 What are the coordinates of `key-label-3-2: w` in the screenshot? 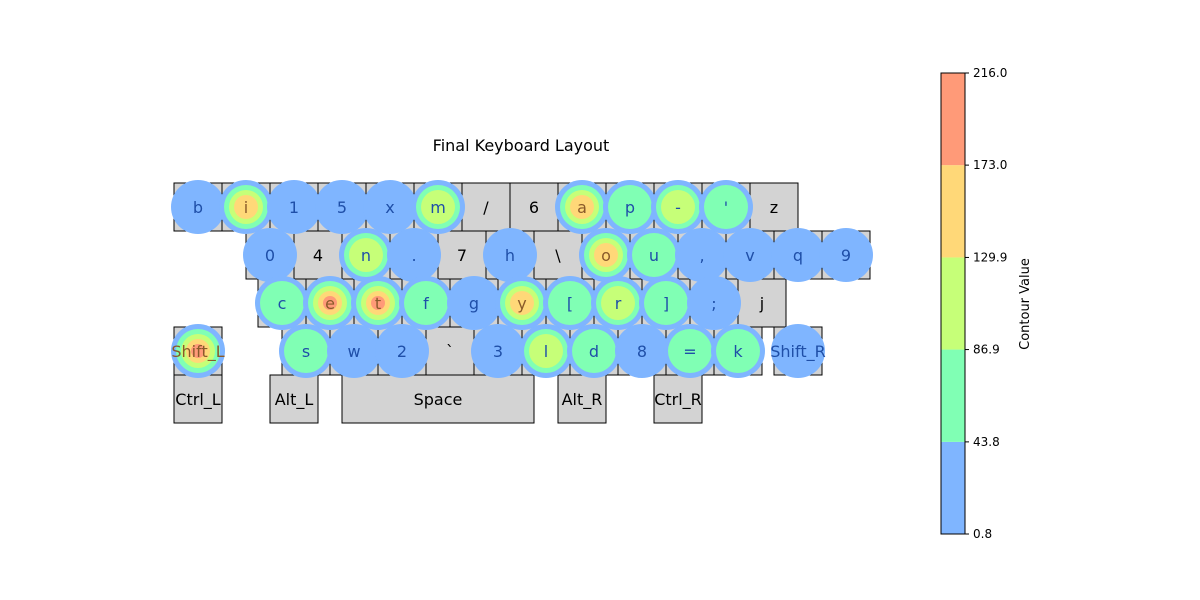 It's located at (353, 351).